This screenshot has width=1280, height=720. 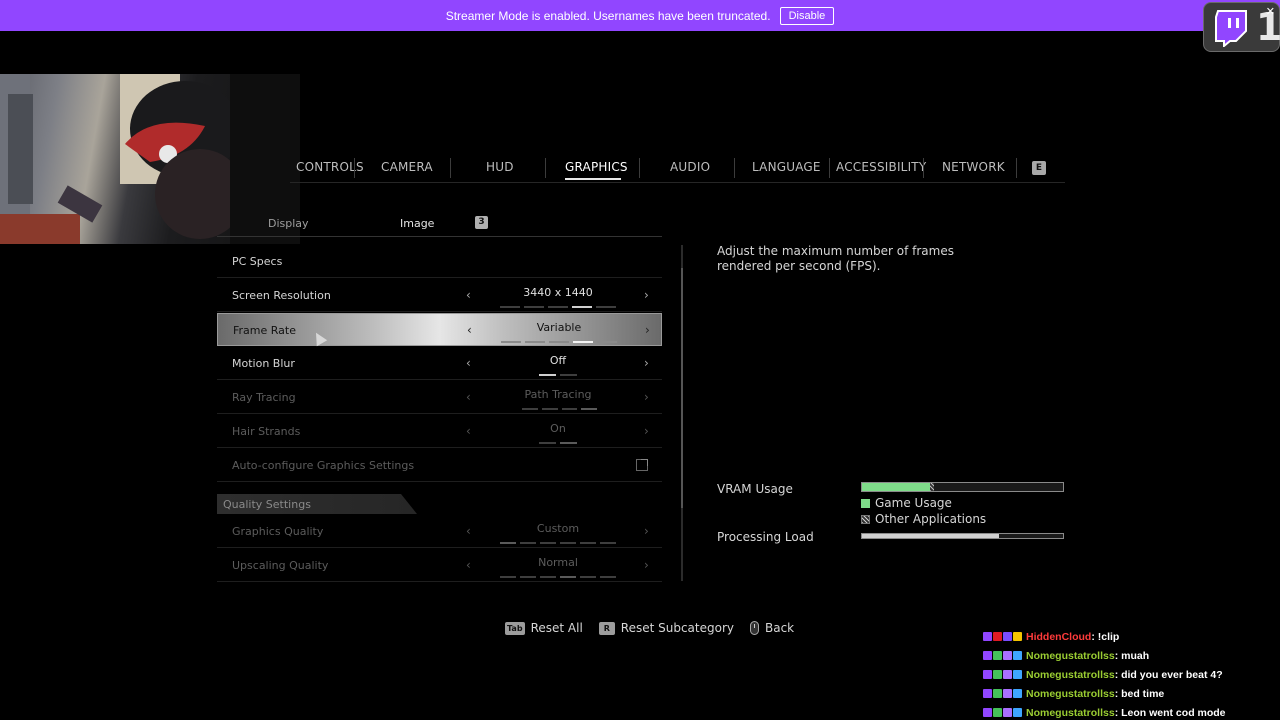 I want to click on tab-camera: CAMERA, so click(x=407, y=167).